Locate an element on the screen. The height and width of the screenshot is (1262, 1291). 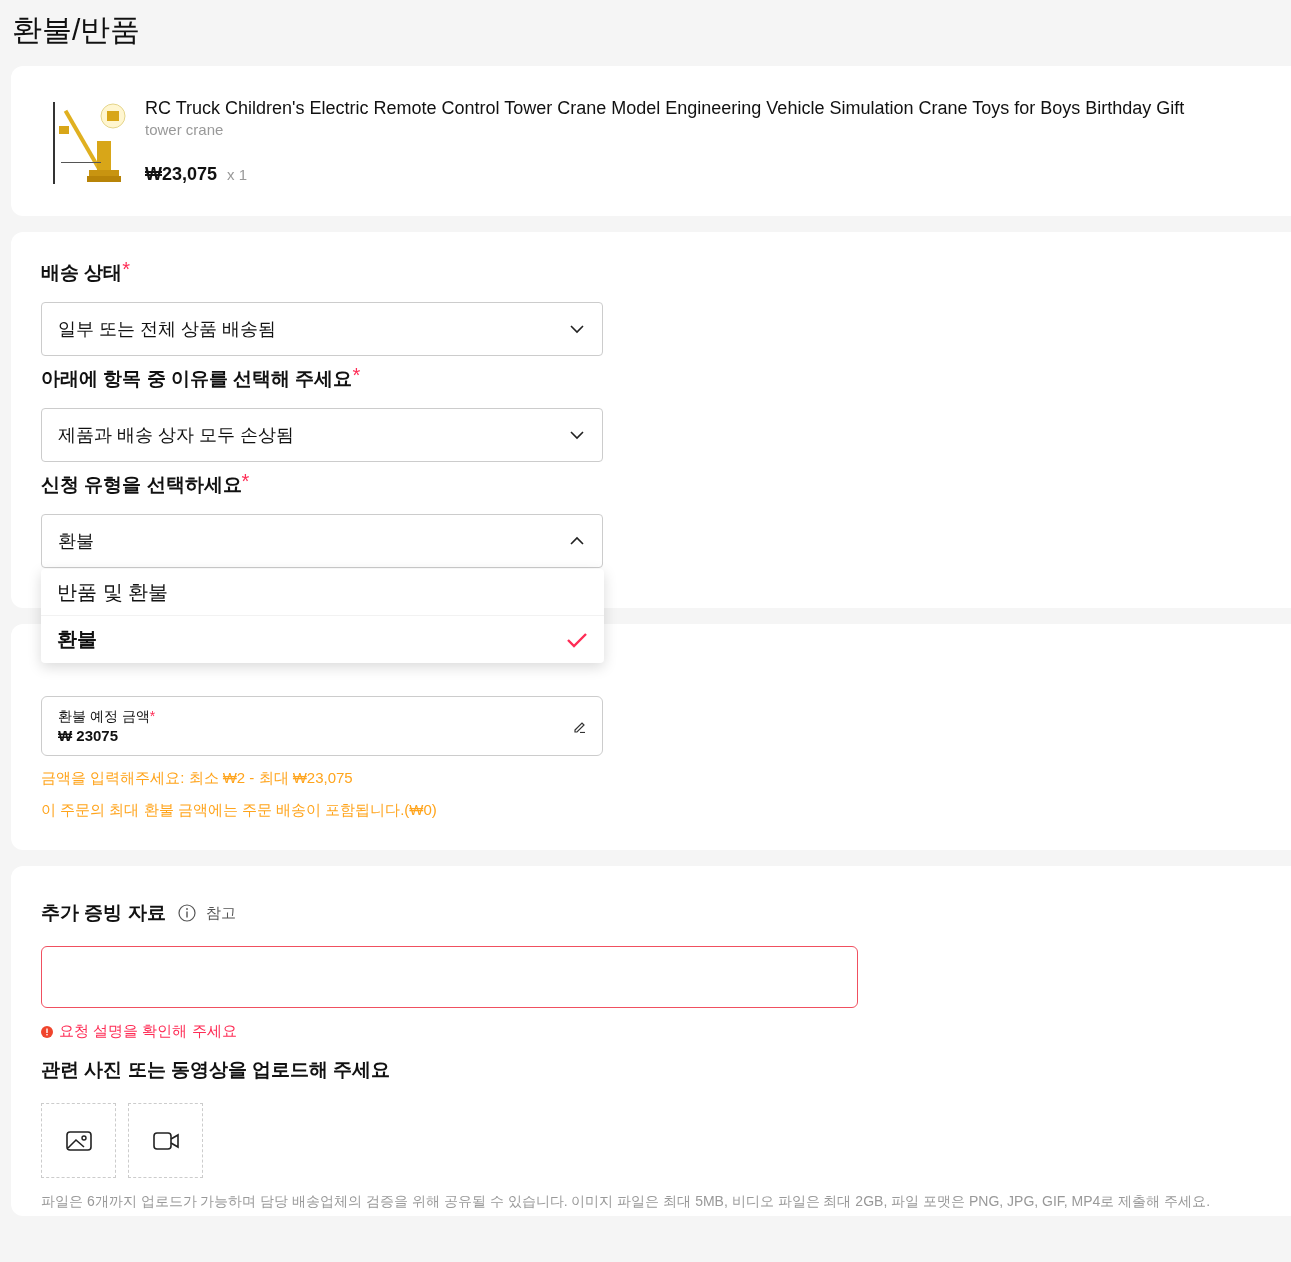
product-quantity: x 1 is located at coordinates (237, 174).